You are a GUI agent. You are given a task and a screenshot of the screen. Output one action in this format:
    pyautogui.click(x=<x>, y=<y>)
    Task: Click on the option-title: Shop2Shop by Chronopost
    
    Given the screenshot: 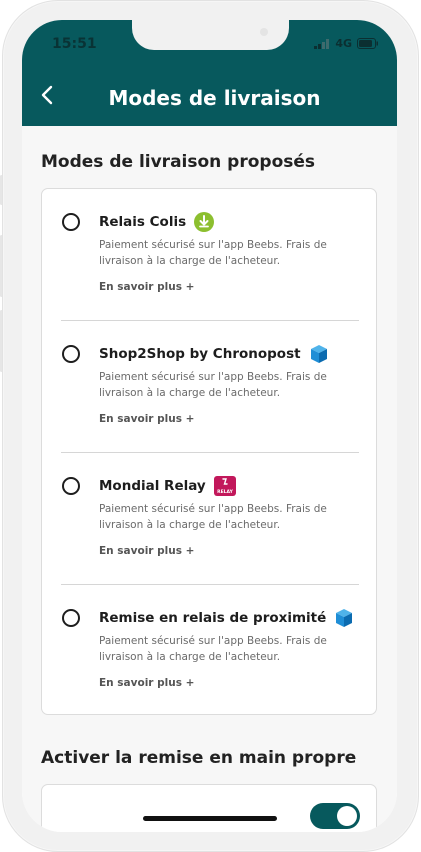 What is the action you would take?
    pyautogui.click(x=214, y=354)
    